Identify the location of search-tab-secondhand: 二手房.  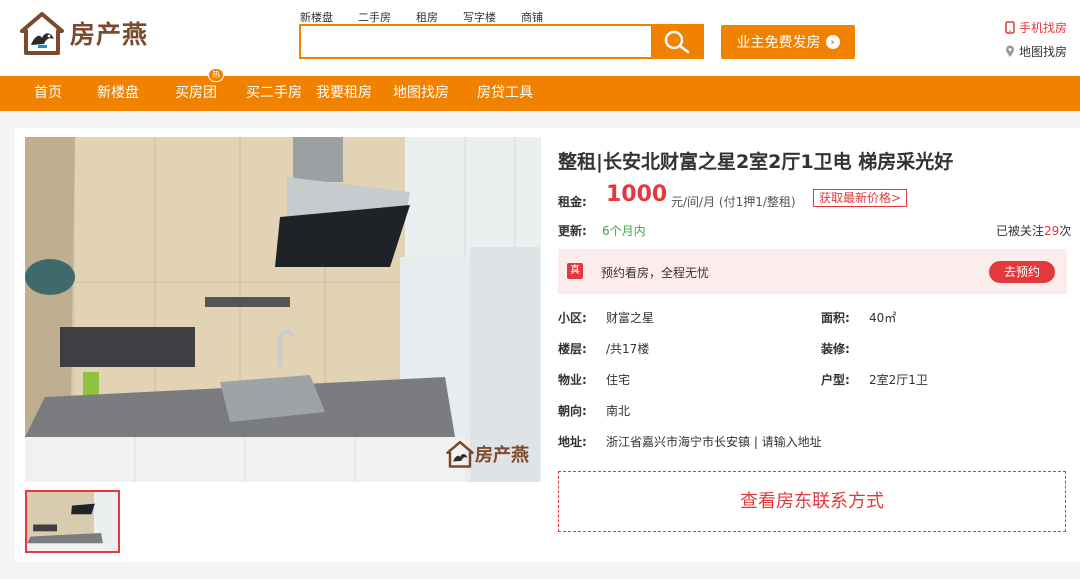
(374, 17).